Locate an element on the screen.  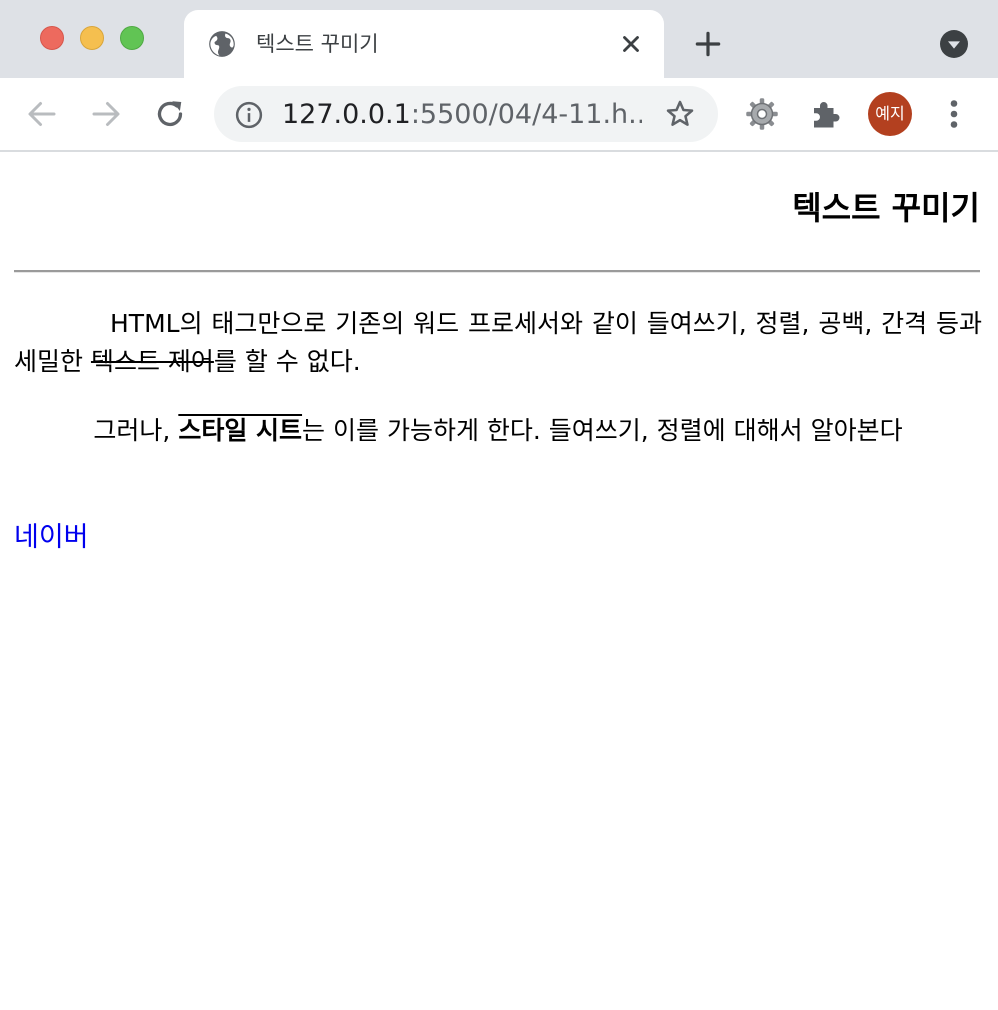
tab-active: 텍스트 꾸미기 is located at coordinates (424, 44).